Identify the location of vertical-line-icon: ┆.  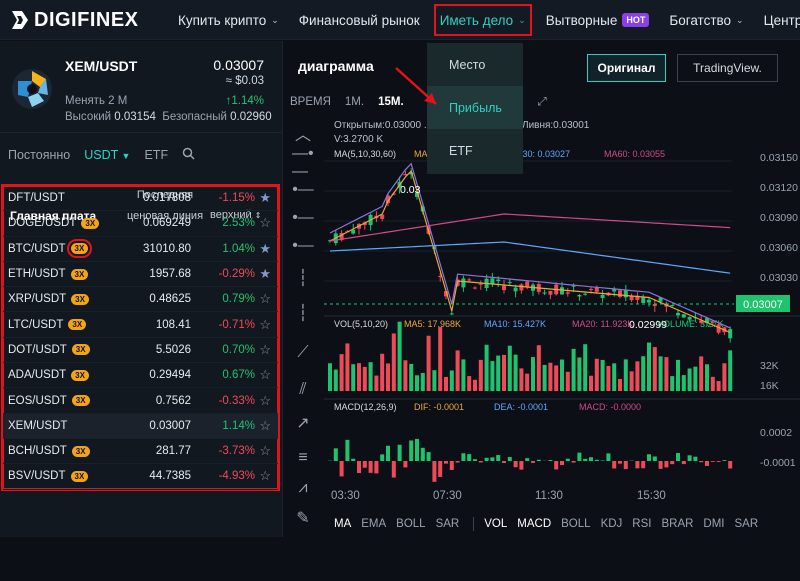
(303, 278).